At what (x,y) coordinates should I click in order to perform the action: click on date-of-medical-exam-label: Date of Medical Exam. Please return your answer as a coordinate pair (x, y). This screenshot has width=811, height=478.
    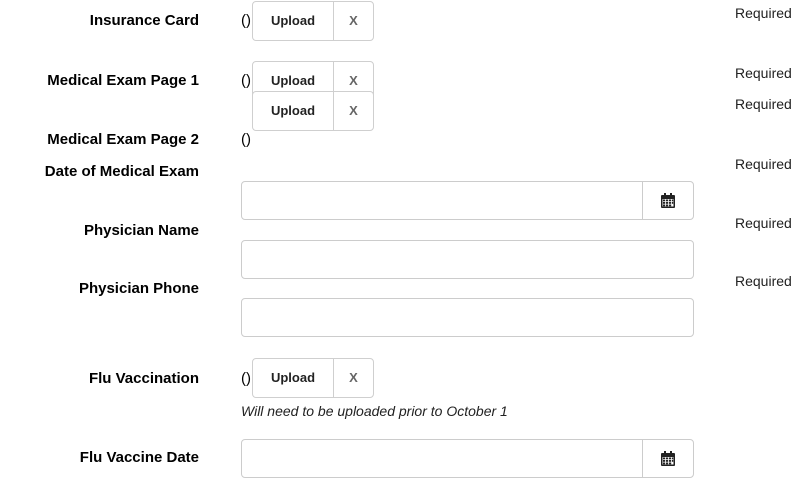
    Looking at the image, I should click on (121, 171).